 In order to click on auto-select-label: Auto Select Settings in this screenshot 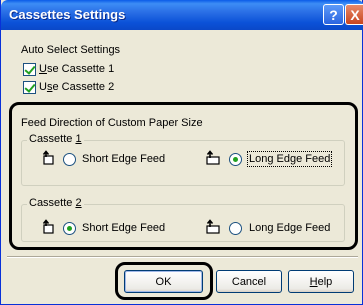, I will do `click(71, 50)`.